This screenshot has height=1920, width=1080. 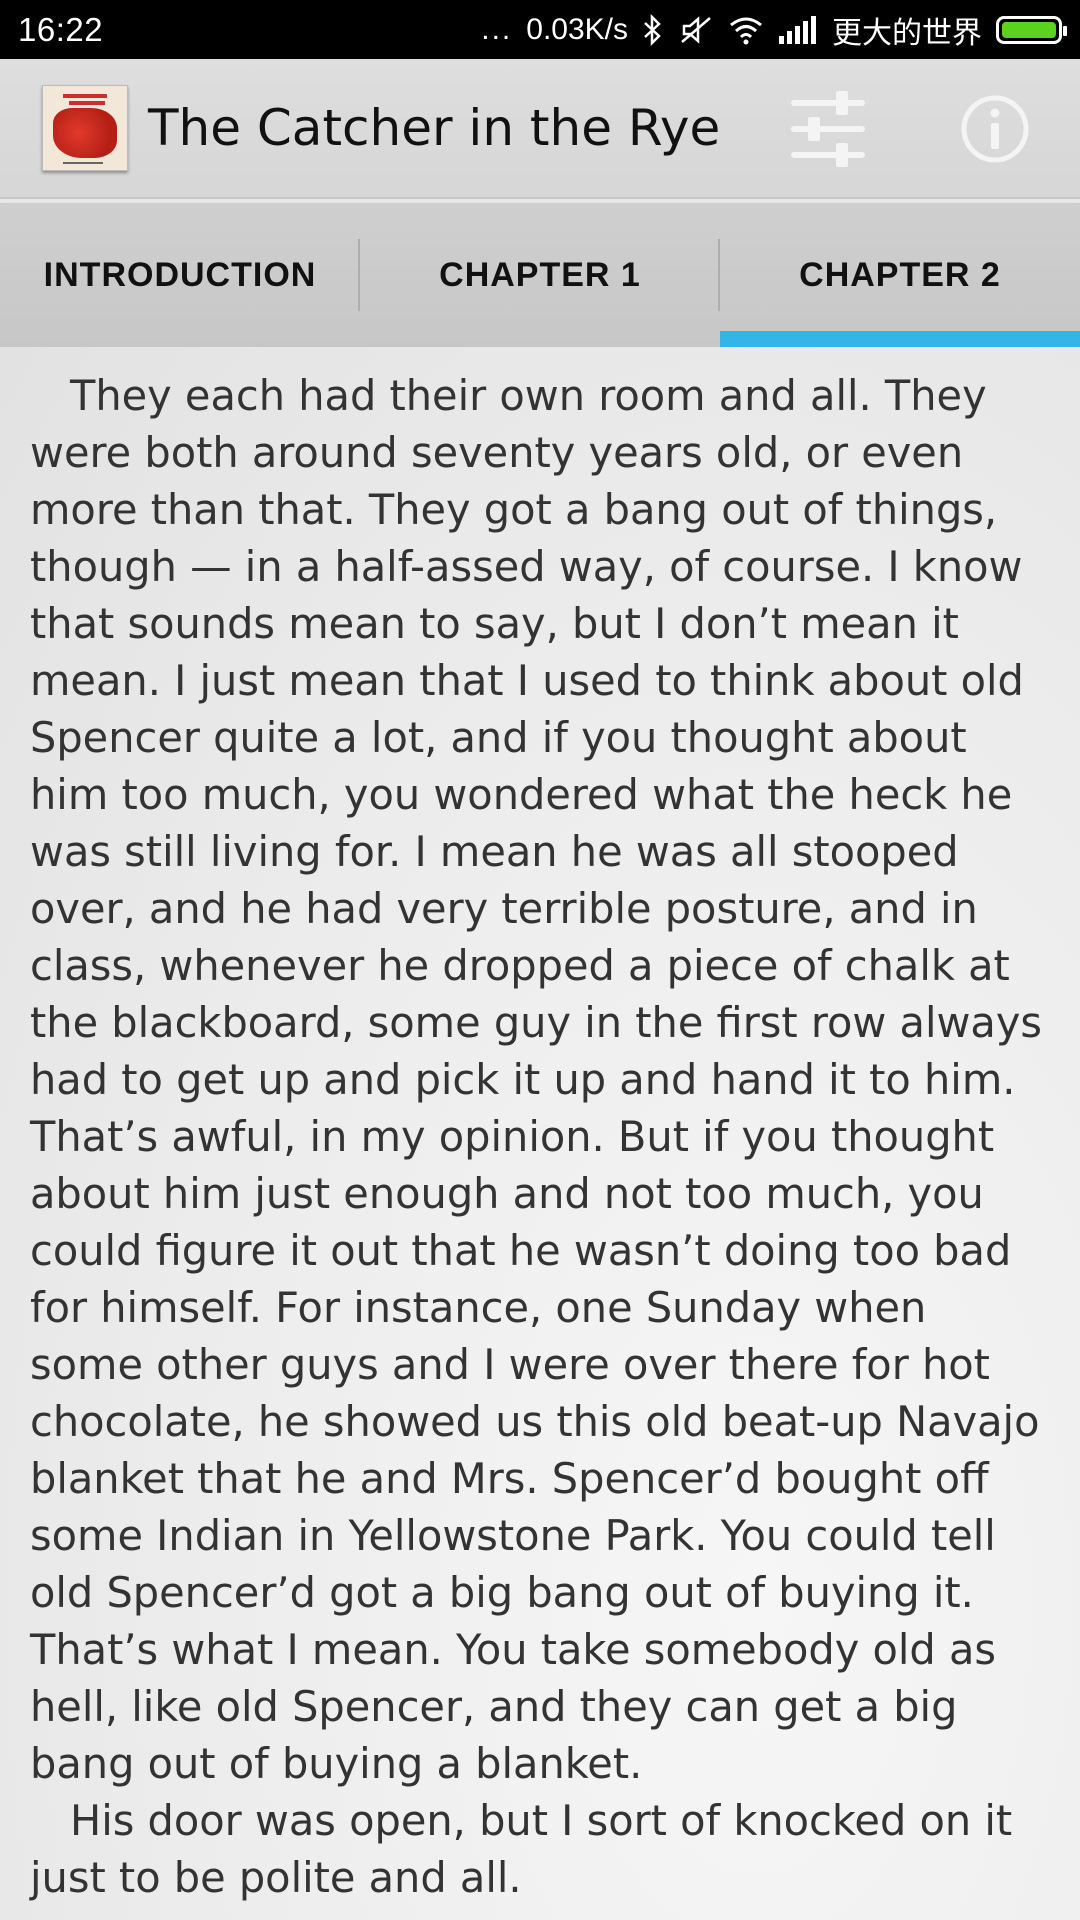 I want to click on status-bar: 16:22 ... 0.03K/s 更大的世界, so click(x=540, y=29).